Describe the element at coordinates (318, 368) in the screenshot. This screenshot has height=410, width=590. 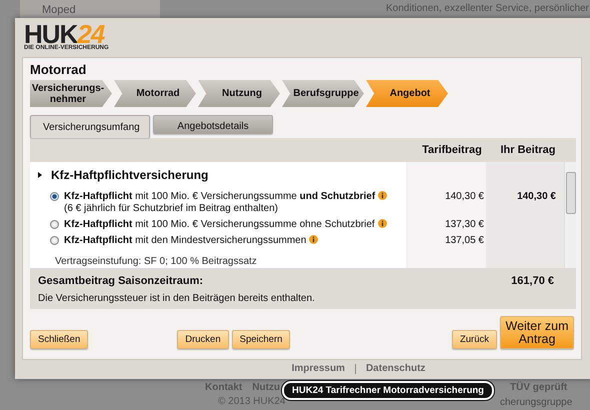
I see `footer-link: Impressum` at that location.